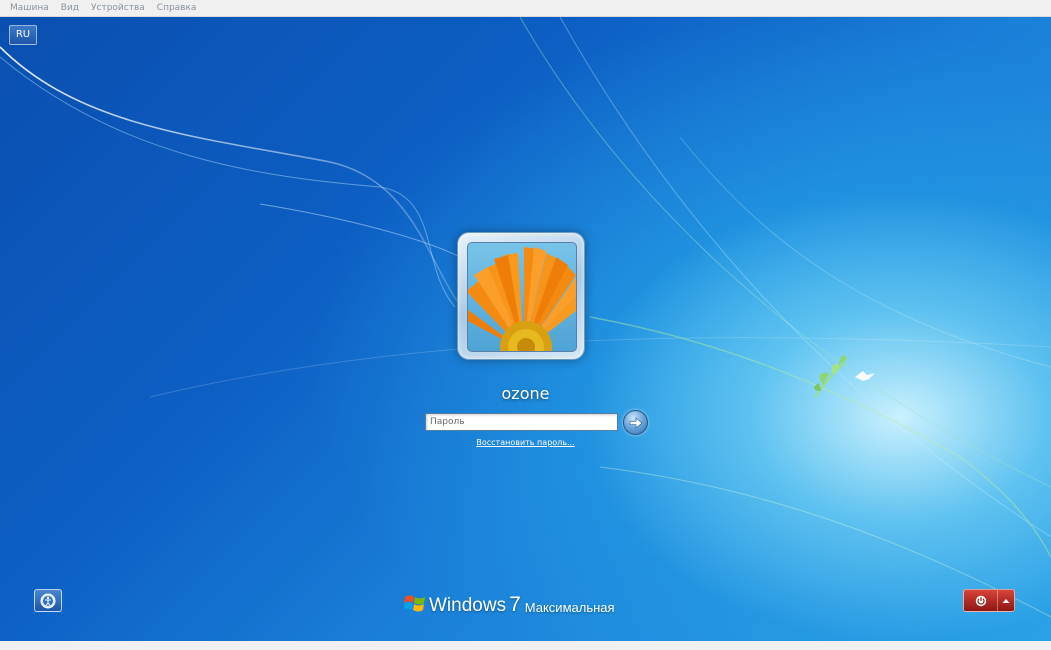  Describe the element at coordinates (525, 645) in the screenshot. I see `host-status-strip` at that location.